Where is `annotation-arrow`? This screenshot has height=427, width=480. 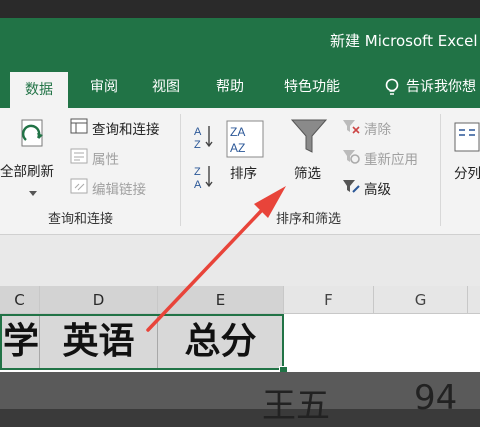
annotation-arrow is located at coordinates (216, 259).